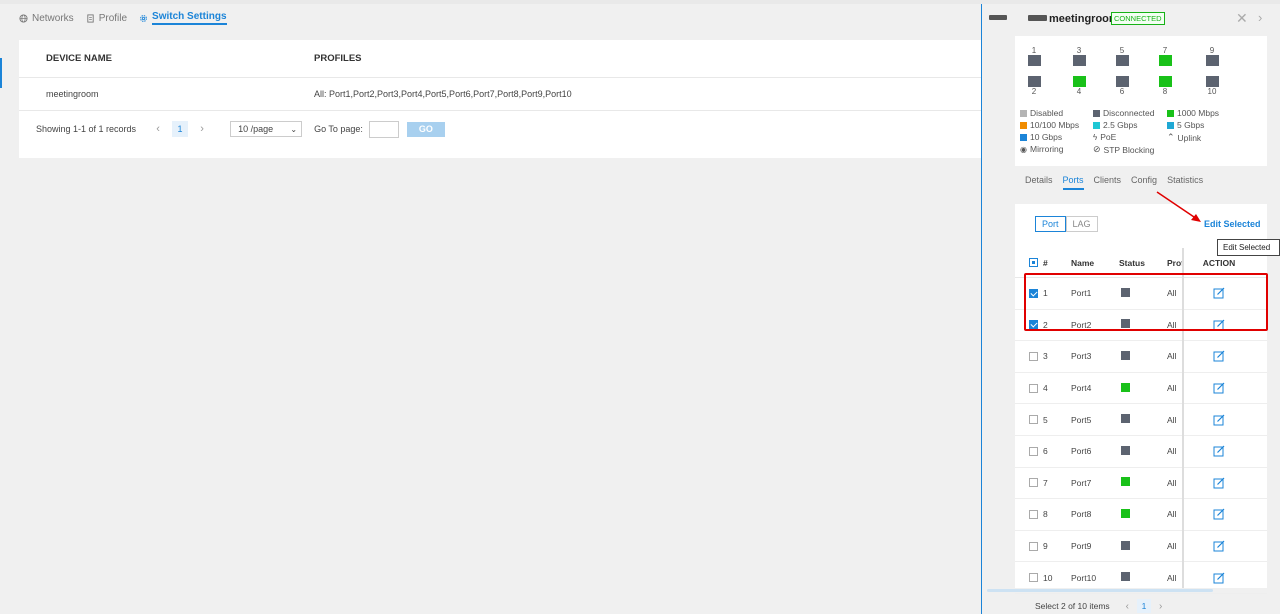  What do you see at coordinates (1045, 419) in the screenshot?
I see `port-number: 5` at bounding box center [1045, 419].